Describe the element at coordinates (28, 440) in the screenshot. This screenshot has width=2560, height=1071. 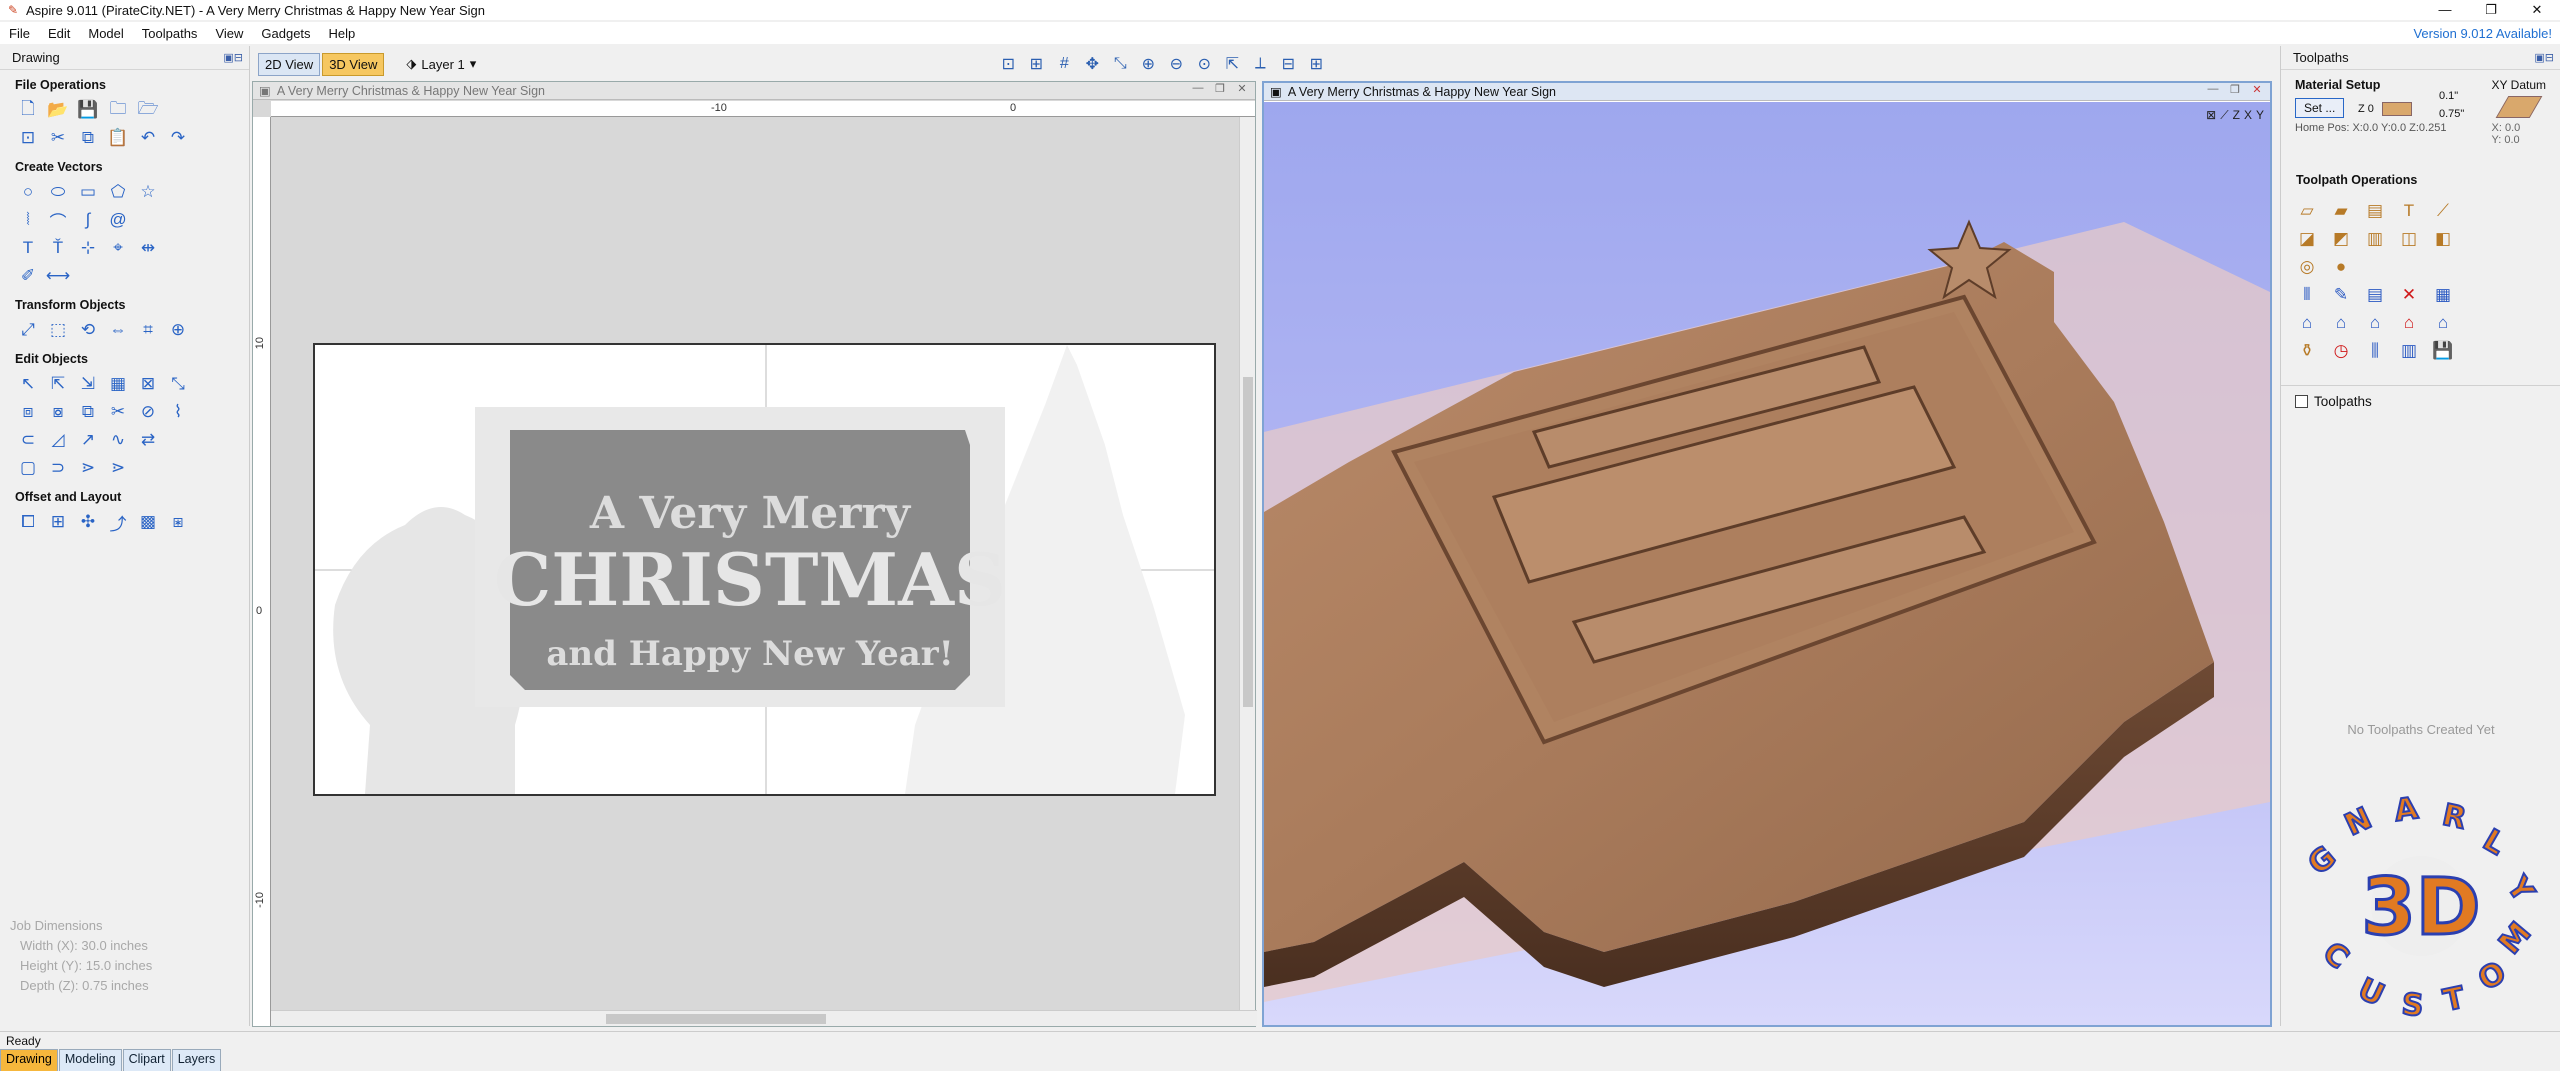
I see `fillet-icon: ⊂` at that location.